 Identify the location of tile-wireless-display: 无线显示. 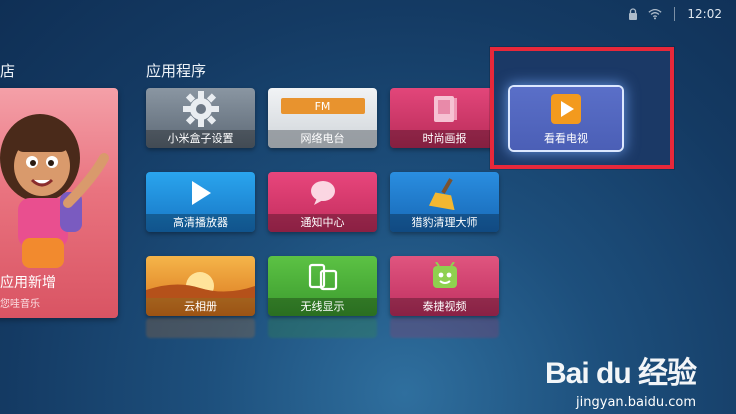
(322, 286).